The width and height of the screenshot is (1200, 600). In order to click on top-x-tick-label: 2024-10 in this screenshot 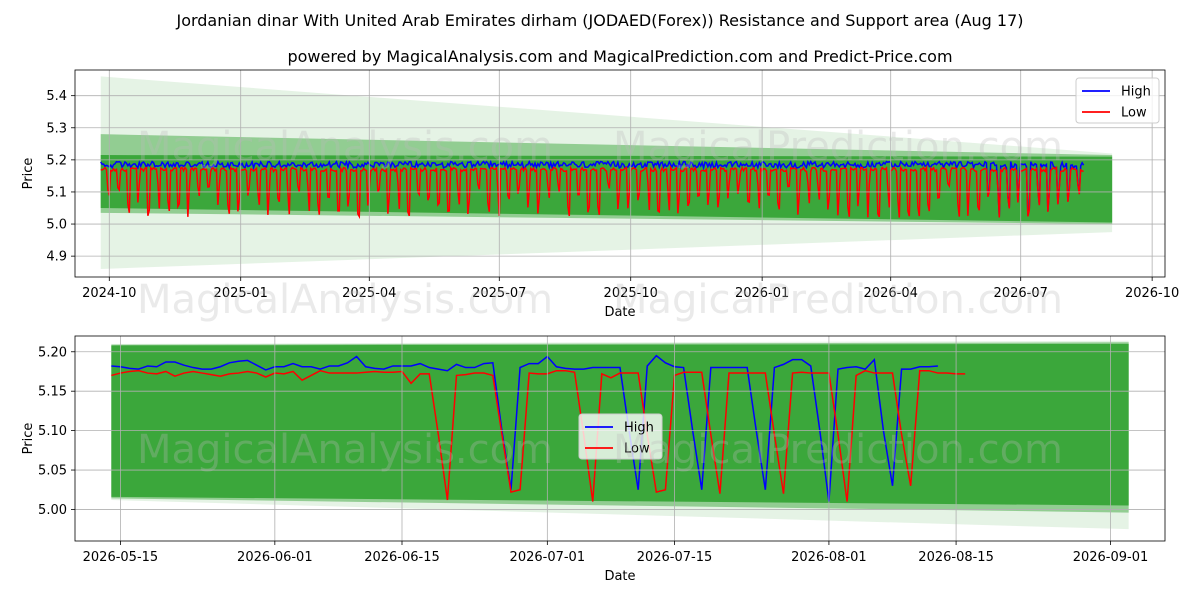, I will do `click(109, 293)`.